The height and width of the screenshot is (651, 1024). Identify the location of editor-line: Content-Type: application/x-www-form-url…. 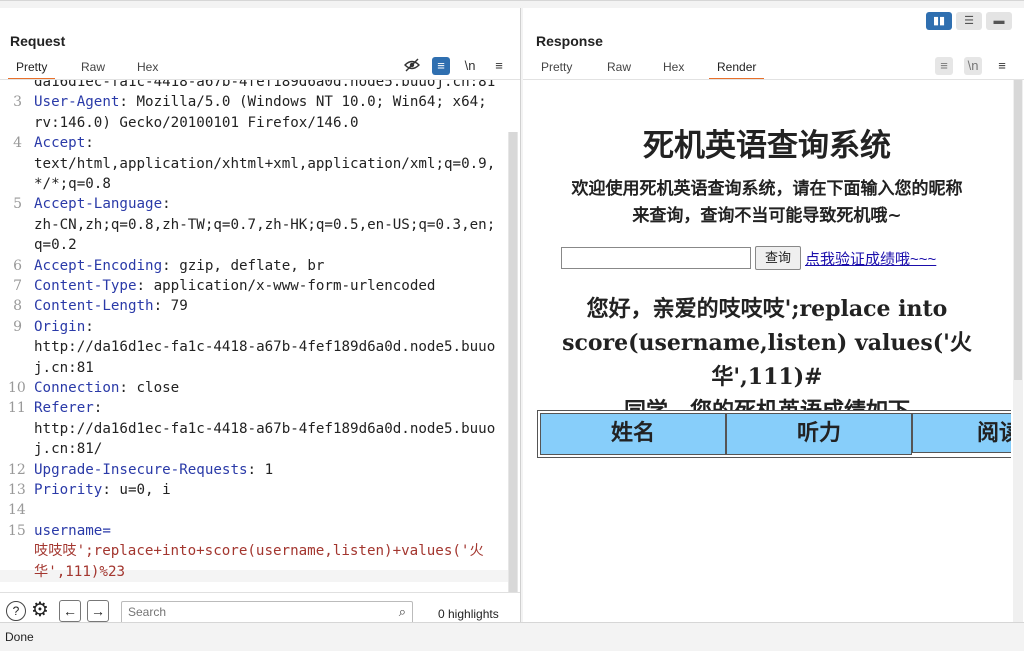
(234, 286).